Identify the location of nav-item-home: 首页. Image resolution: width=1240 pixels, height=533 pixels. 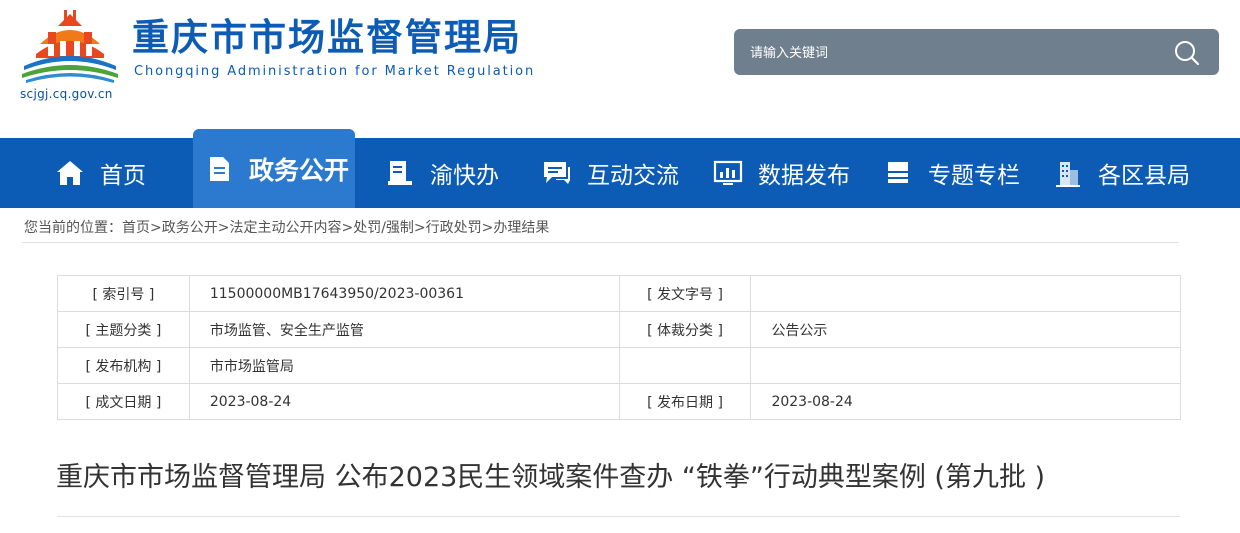
(100, 173).